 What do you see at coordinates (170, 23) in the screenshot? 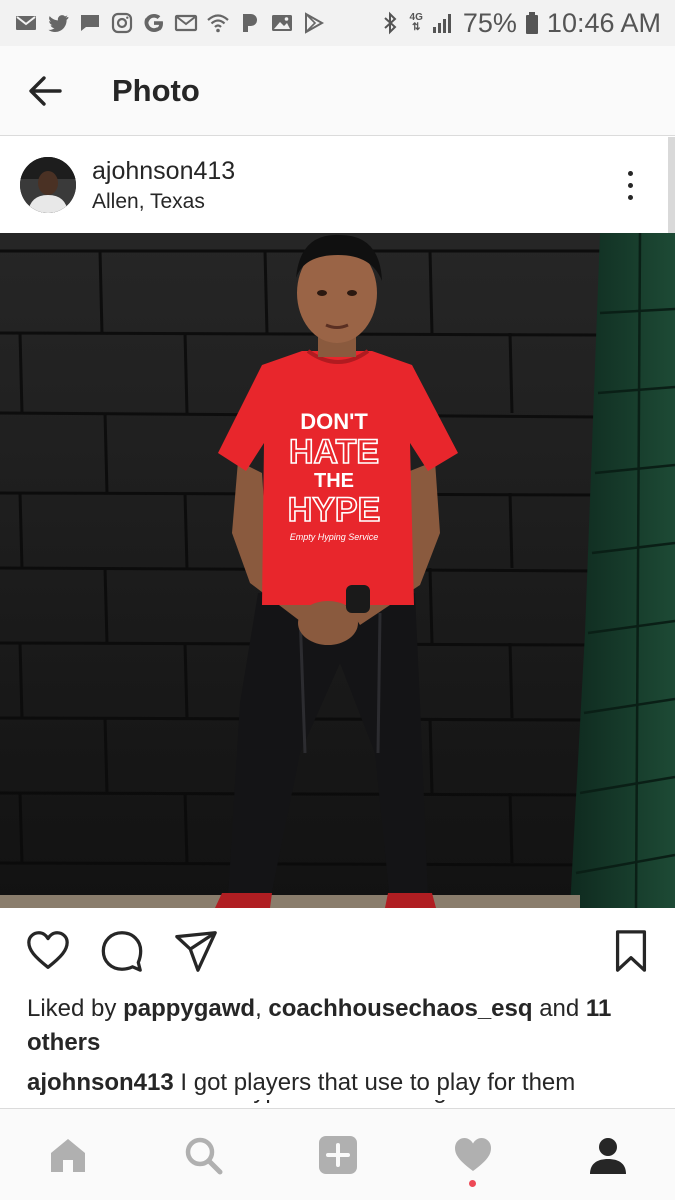
I see `notification-icons` at bounding box center [170, 23].